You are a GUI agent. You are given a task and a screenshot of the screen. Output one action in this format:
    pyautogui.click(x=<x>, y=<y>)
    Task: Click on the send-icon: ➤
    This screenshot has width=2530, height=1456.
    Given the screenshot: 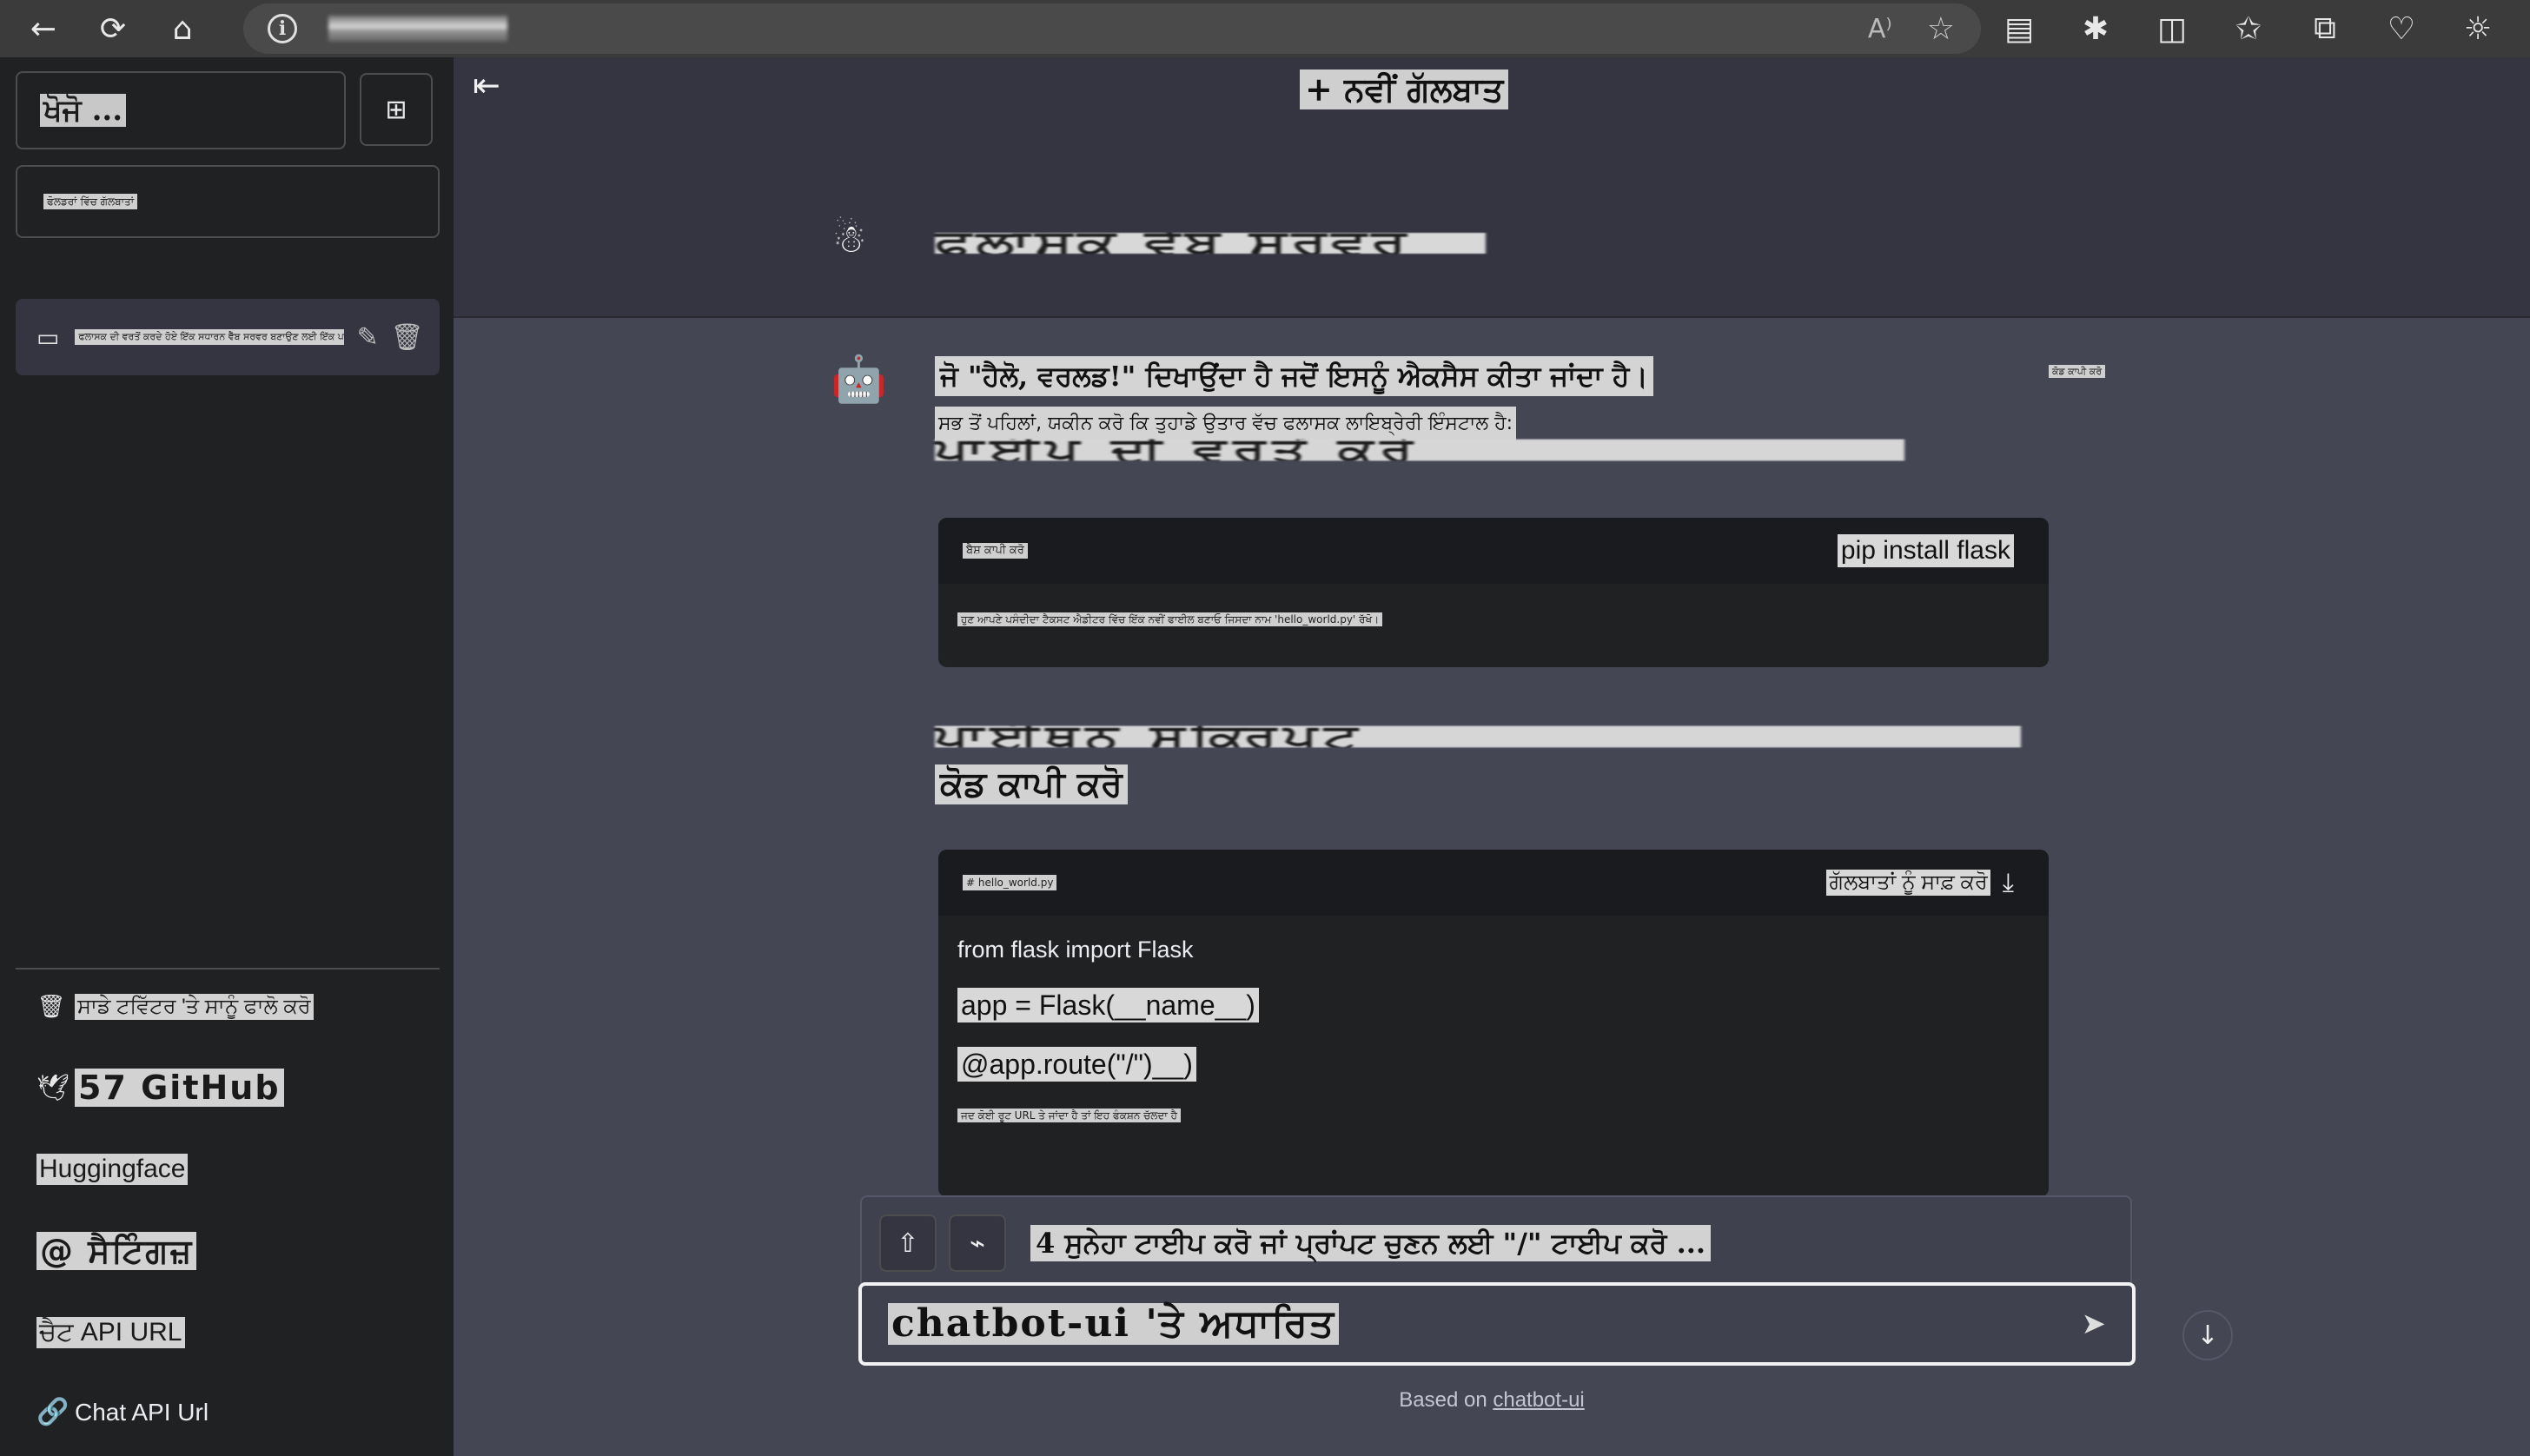 What is the action you would take?
    pyautogui.click(x=2094, y=1324)
    